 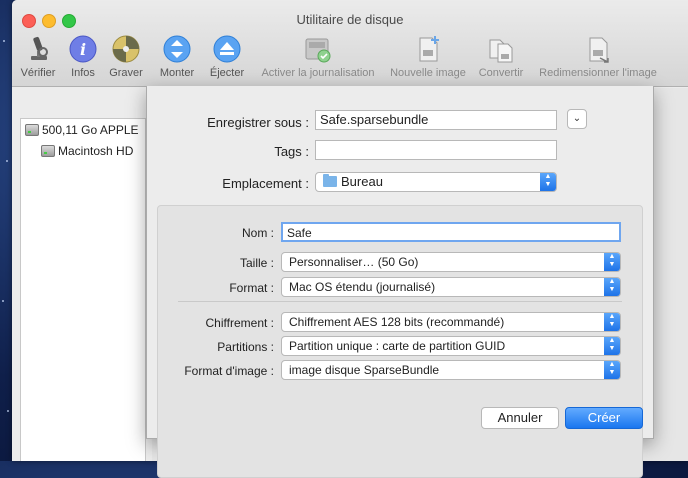 I want to click on tags-field, so click(x=436, y=150).